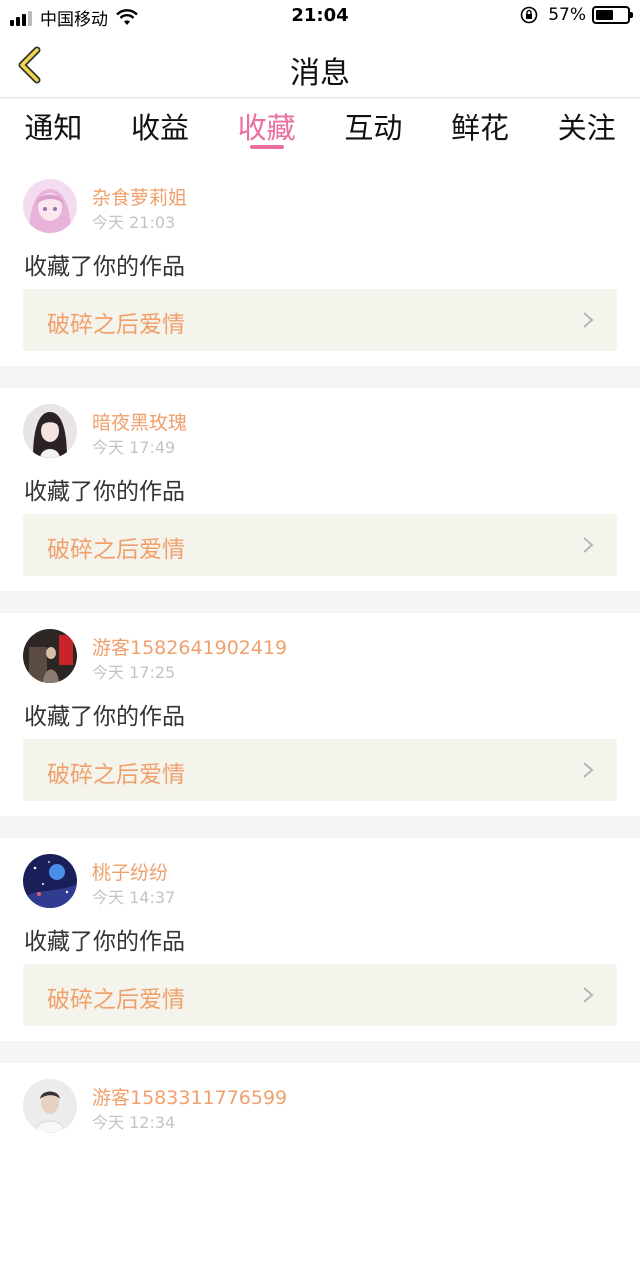 The width and height of the screenshot is (640, 1266). I want to click on page-title: 消息, so click(320, 73).